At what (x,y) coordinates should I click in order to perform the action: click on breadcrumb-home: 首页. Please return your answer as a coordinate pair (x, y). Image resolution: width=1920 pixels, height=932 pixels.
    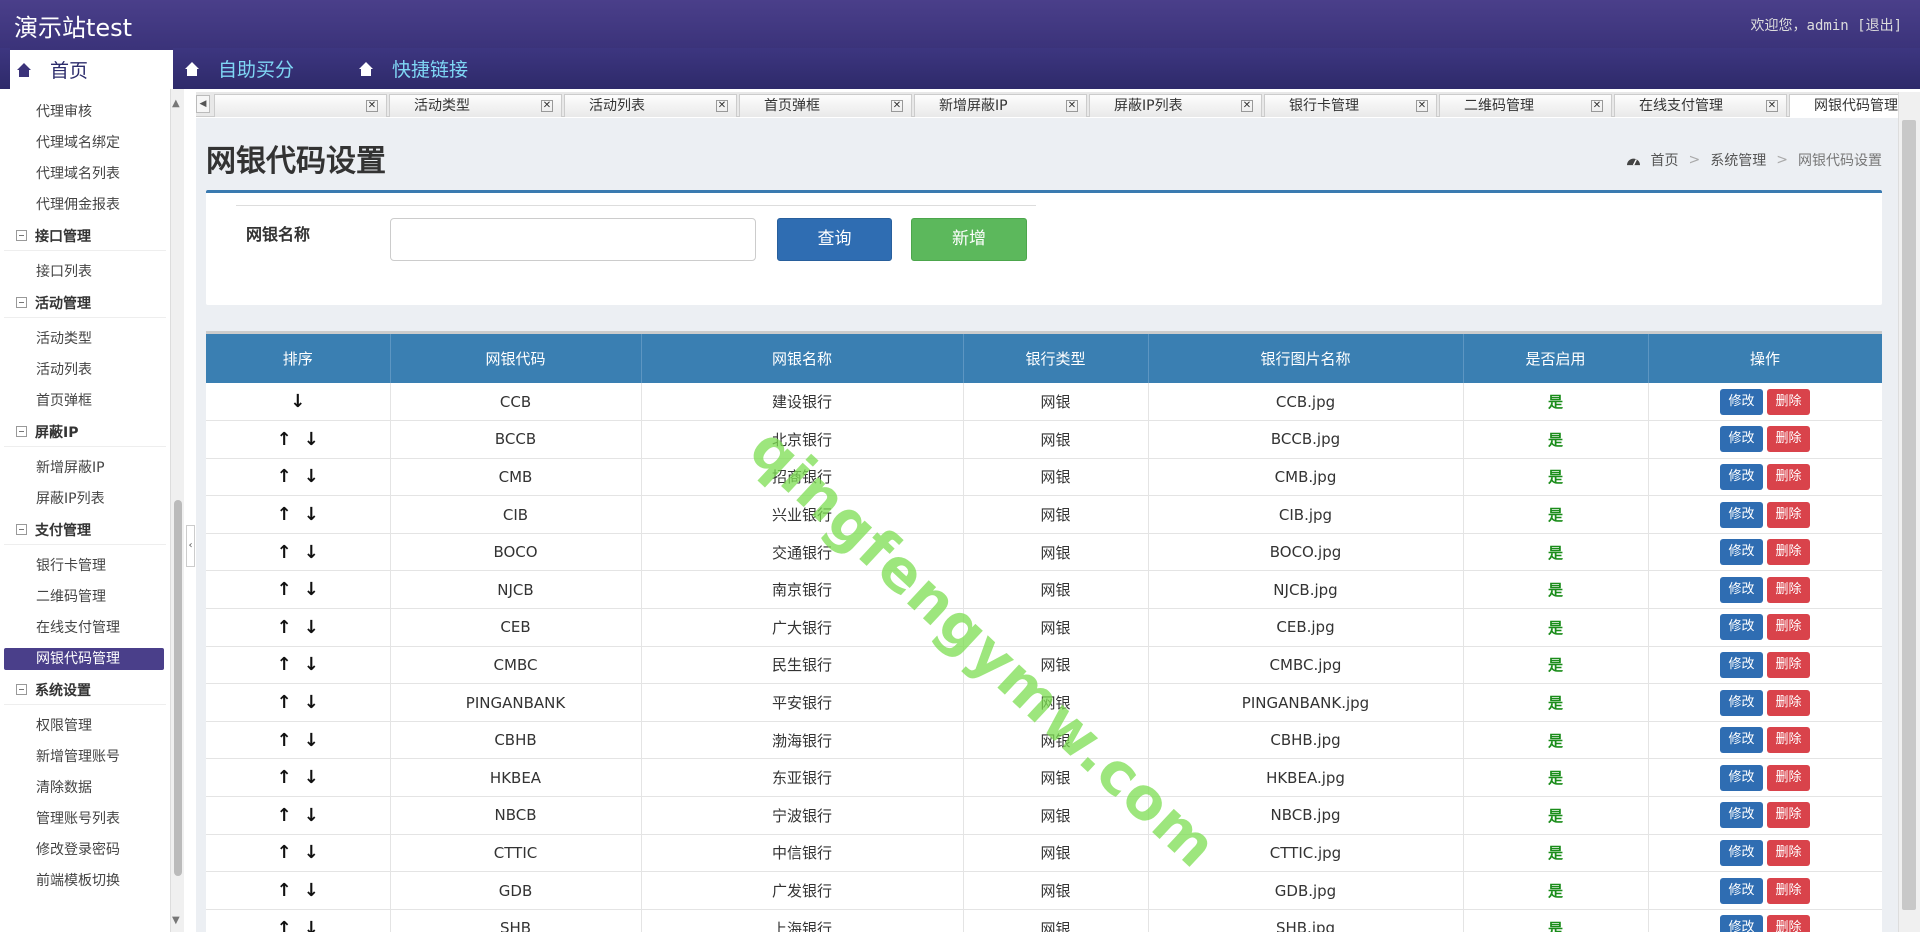
    Looking at the image, I should click on (1665, 160).